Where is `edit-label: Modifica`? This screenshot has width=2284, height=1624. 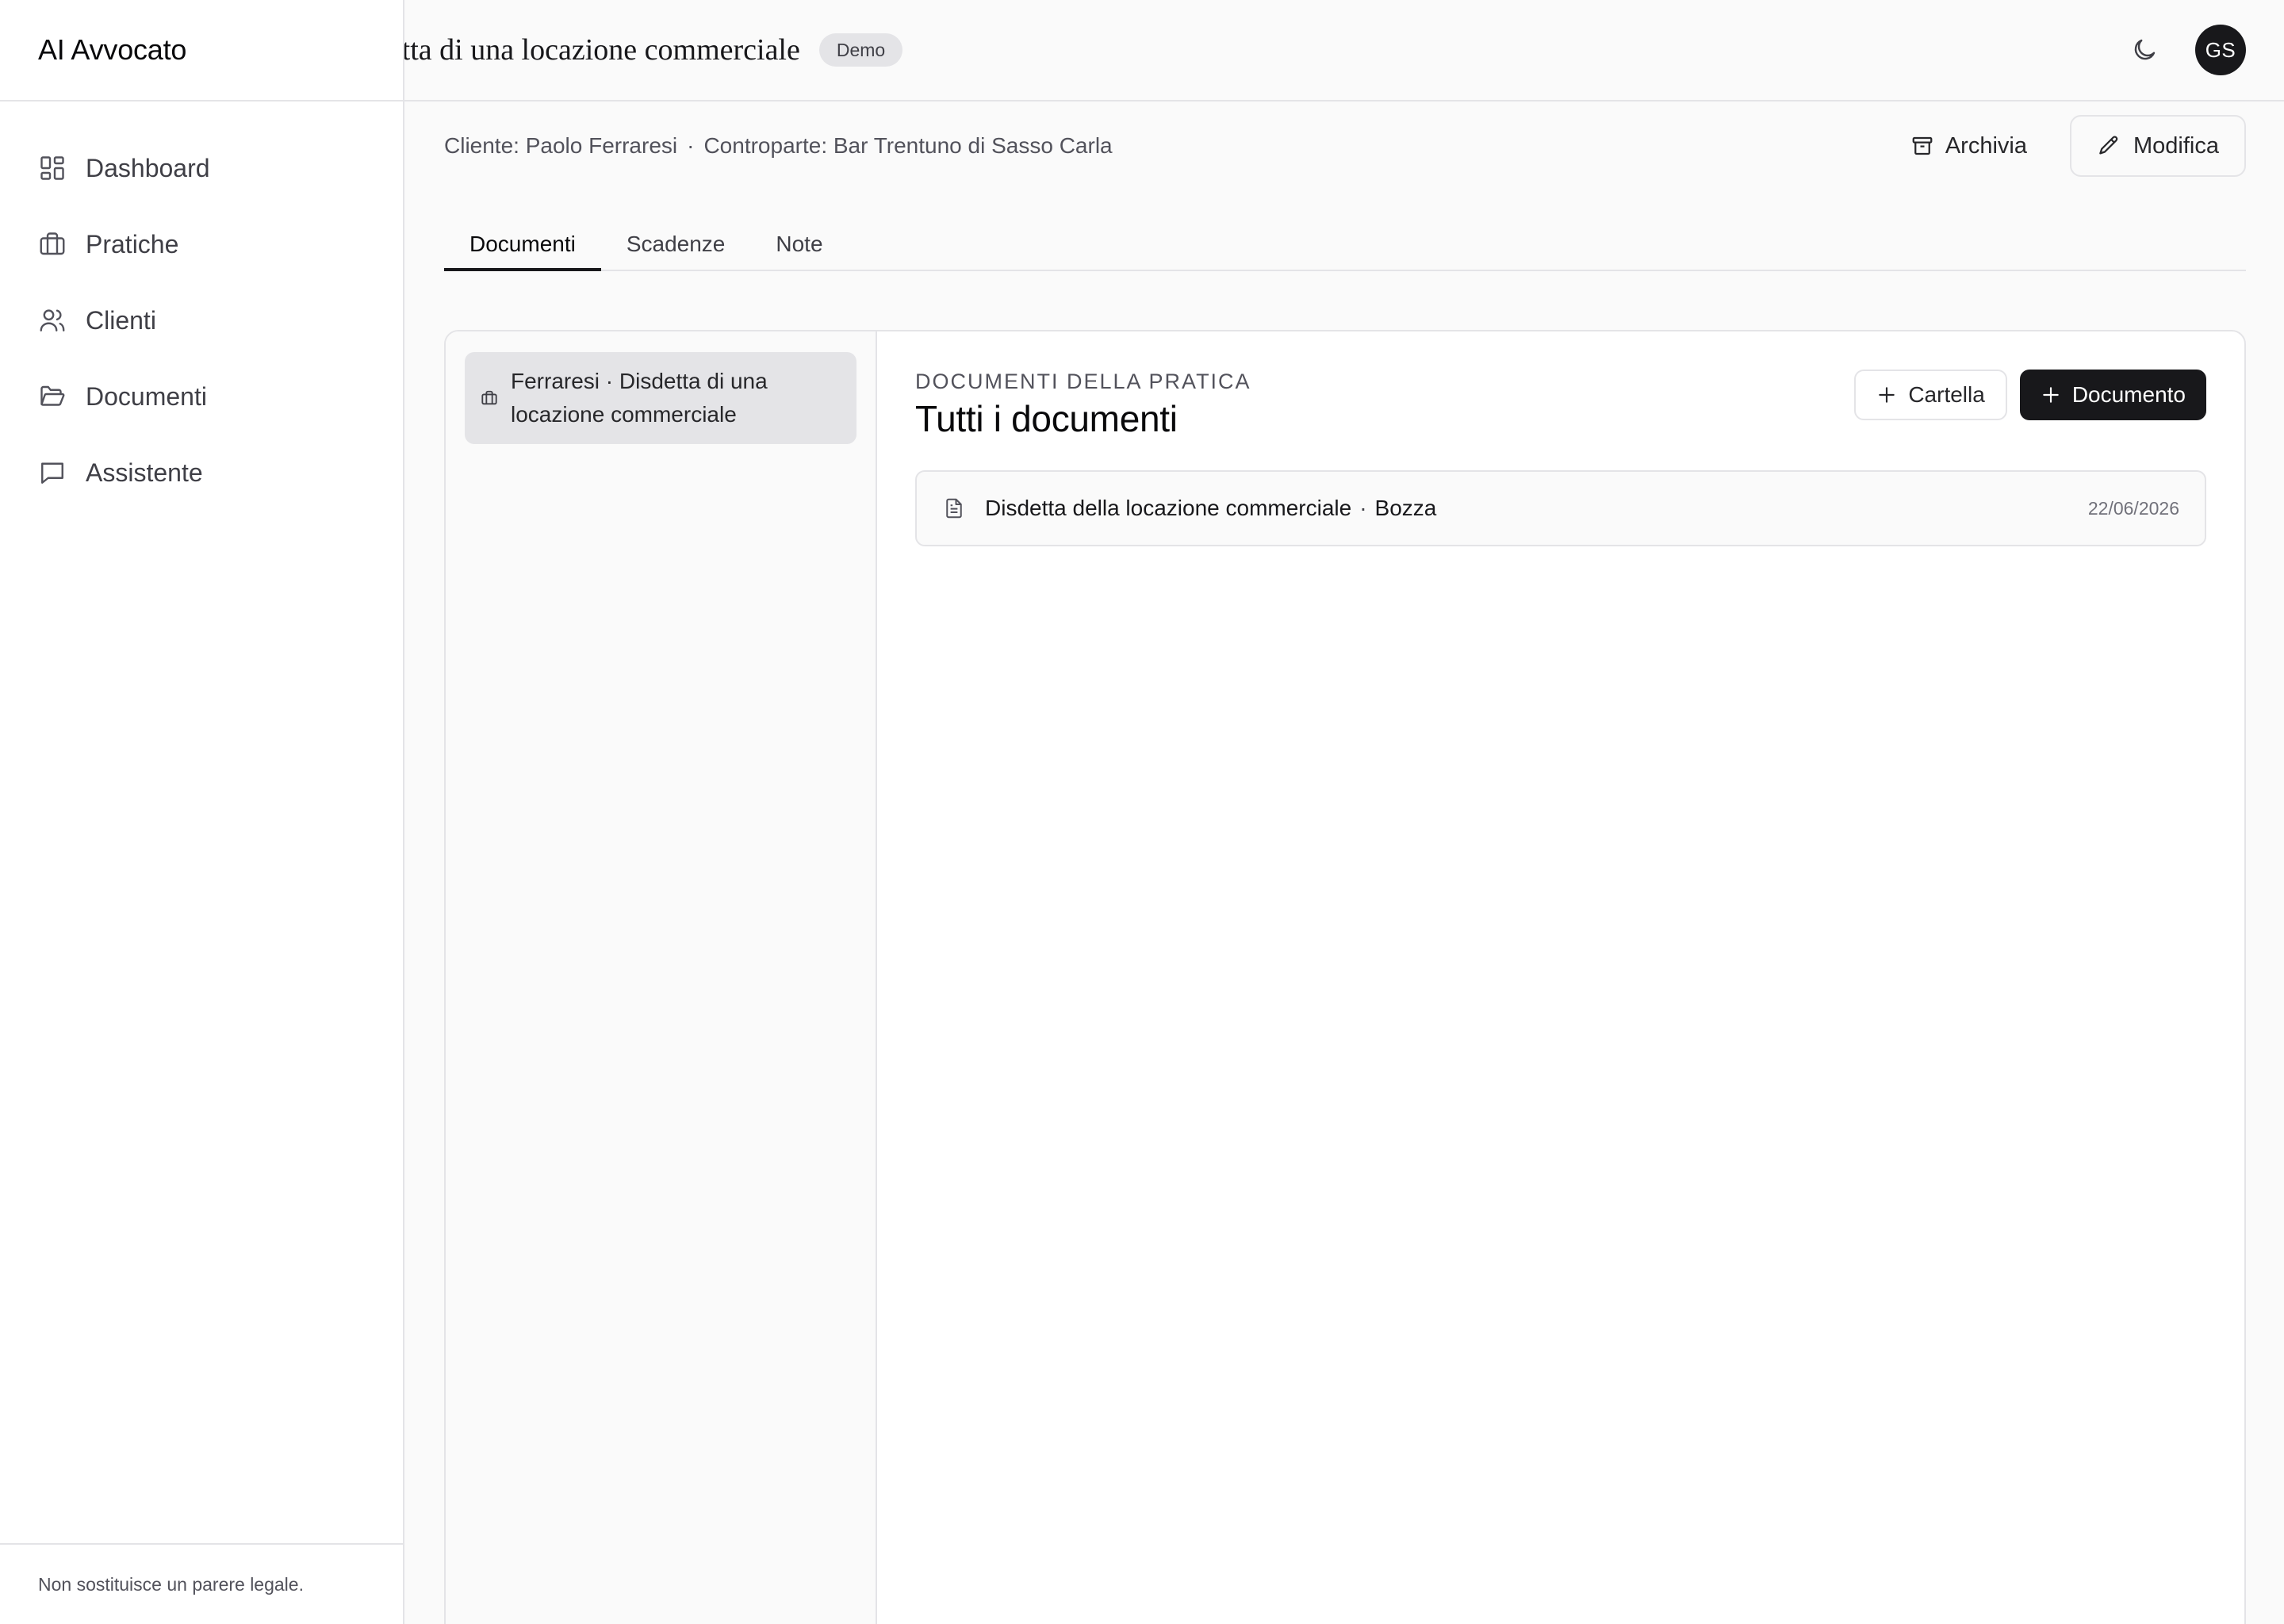 edit-label: Modifica is located at coordinates (2176, 145).